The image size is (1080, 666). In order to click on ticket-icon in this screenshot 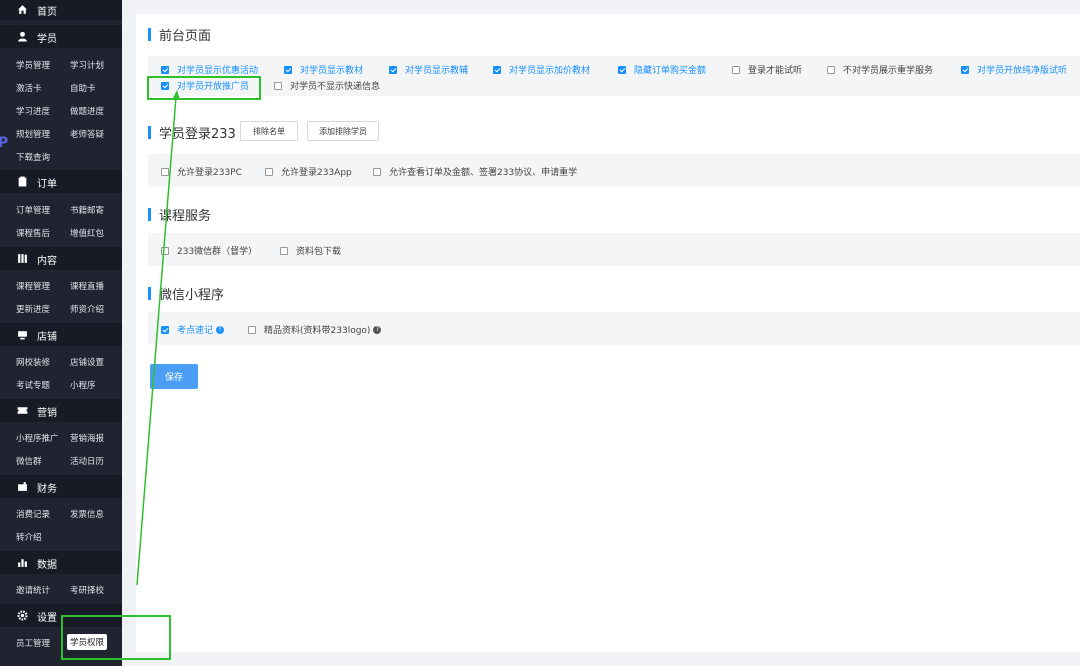, I will do `click(22, 410)`.